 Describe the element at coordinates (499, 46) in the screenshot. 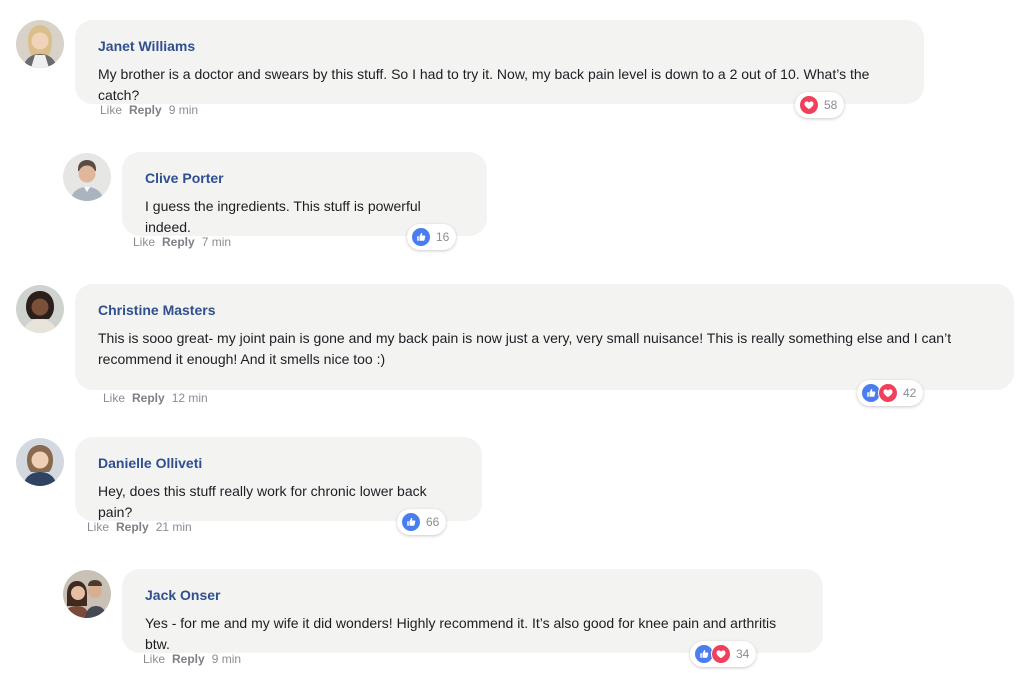

I see `comment-author: Janet Williams` at that location.